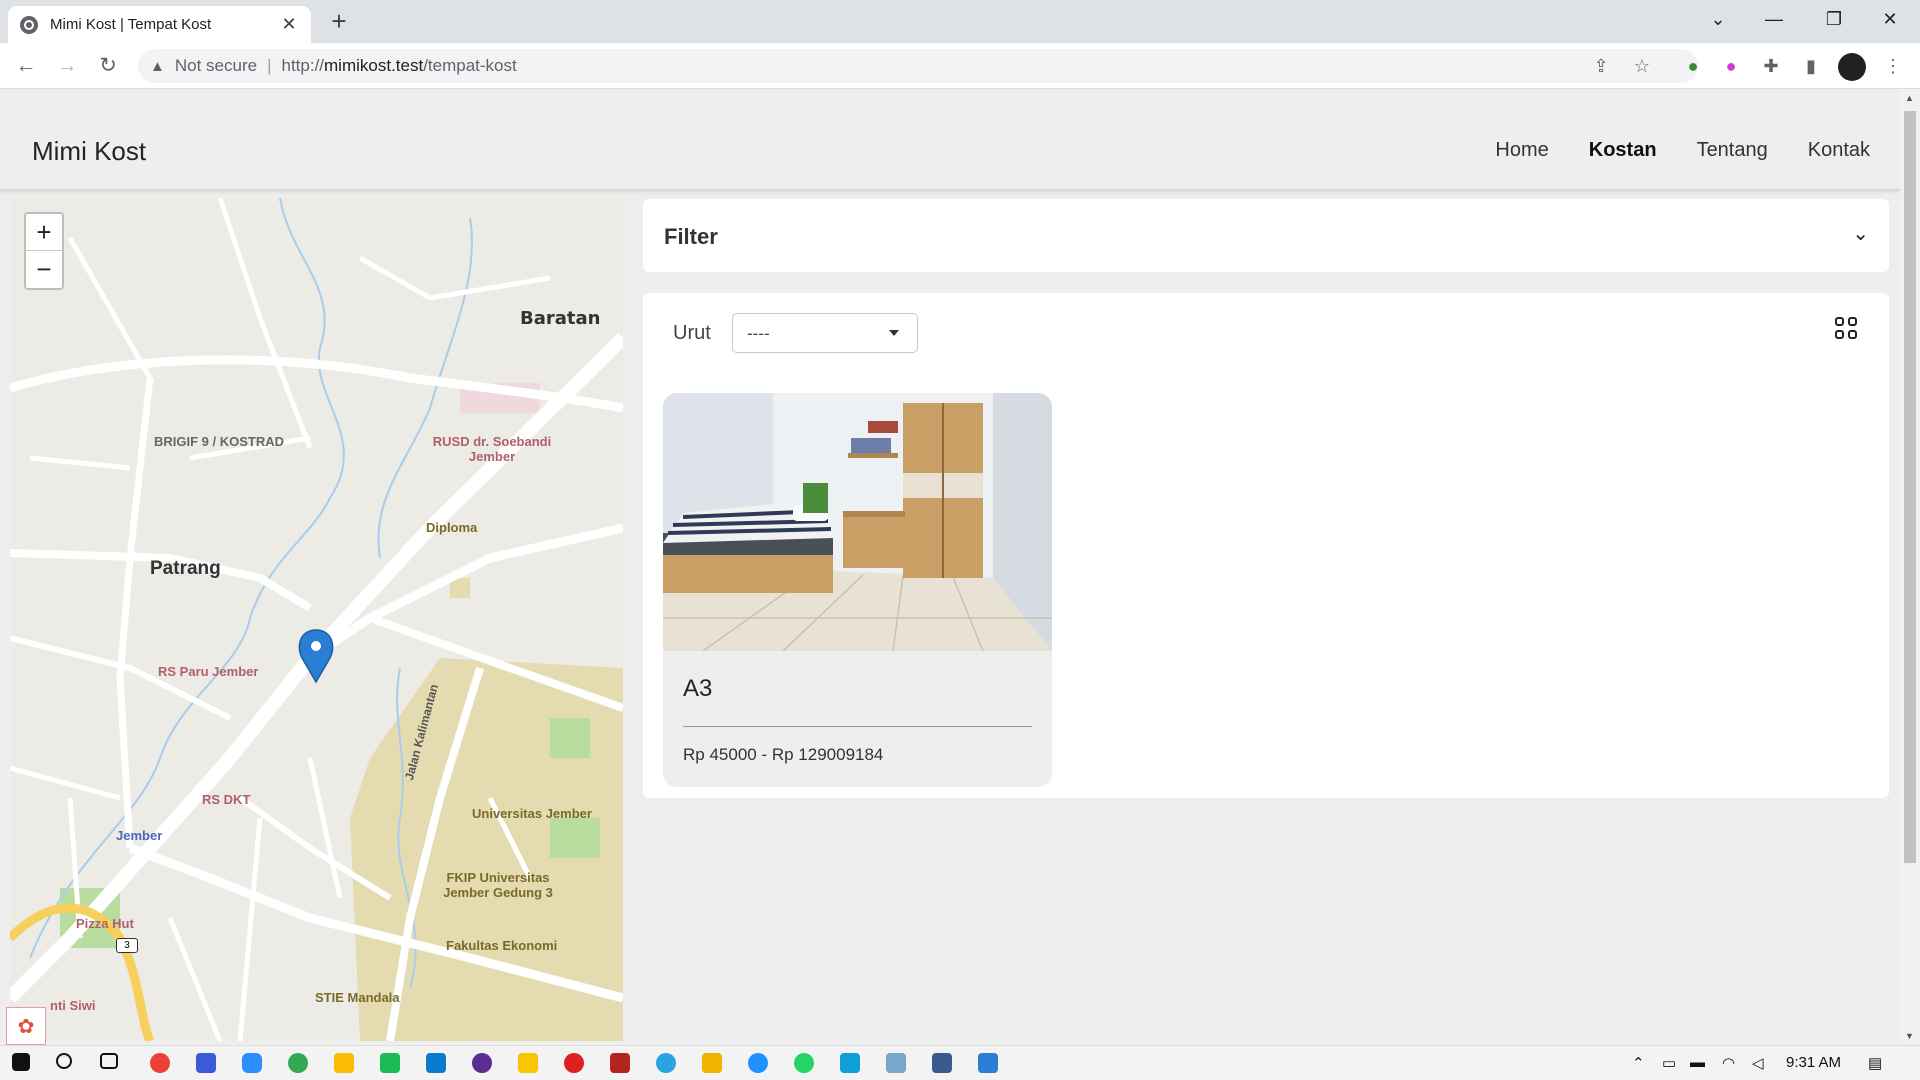 Image resolution: width=1920 pixels, height=1080 pixels. What do you see at coordinates (1813, 1062) in the screenshot?
I see `taskbar-clock: 9:31 AM` at bounding box center [1813, 1062].